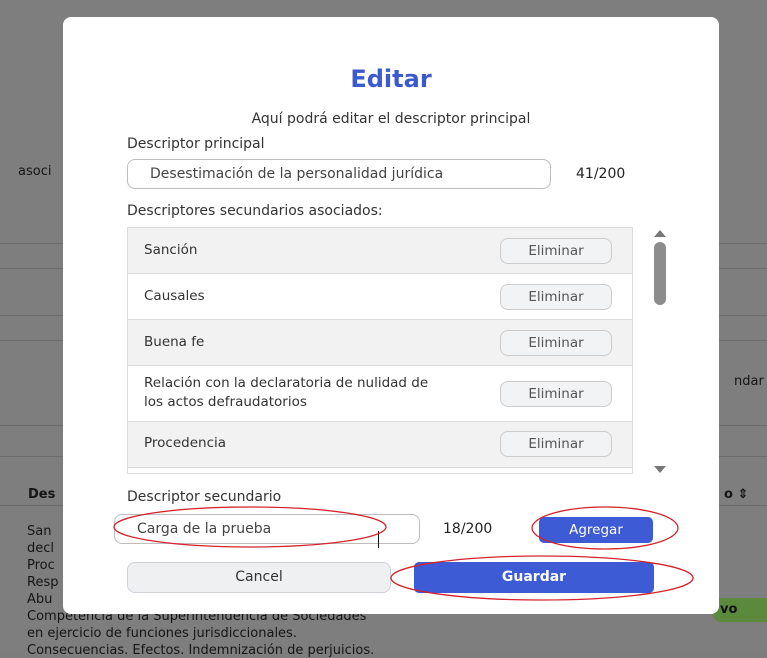  I want to click on annotation-overlay, so click(403, 553).